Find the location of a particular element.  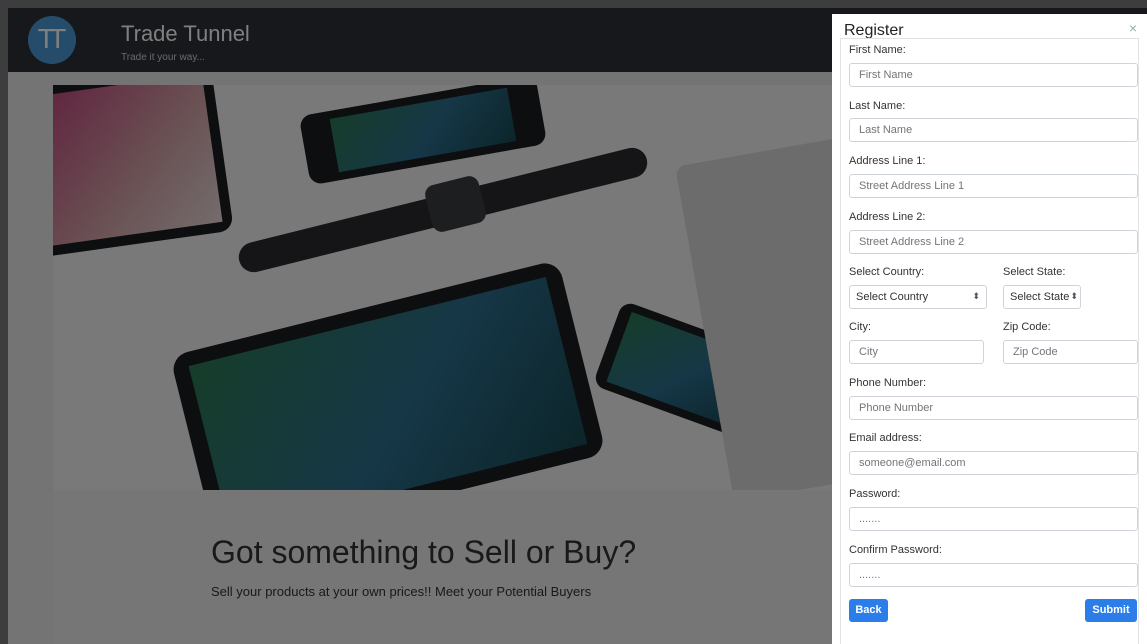

city-input is located at coordinates (916, 352).